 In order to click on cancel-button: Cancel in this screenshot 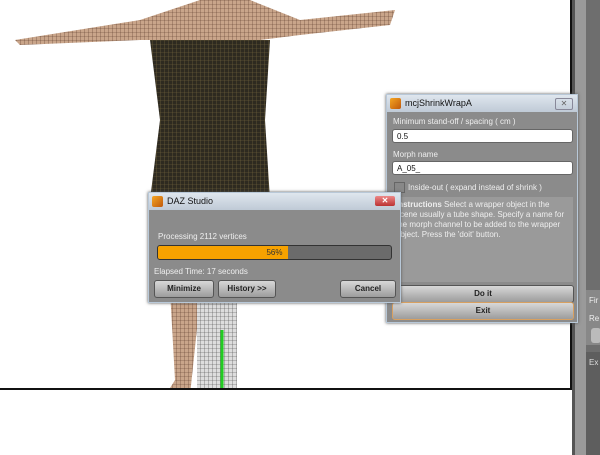, I will do `click(368, 289)`.